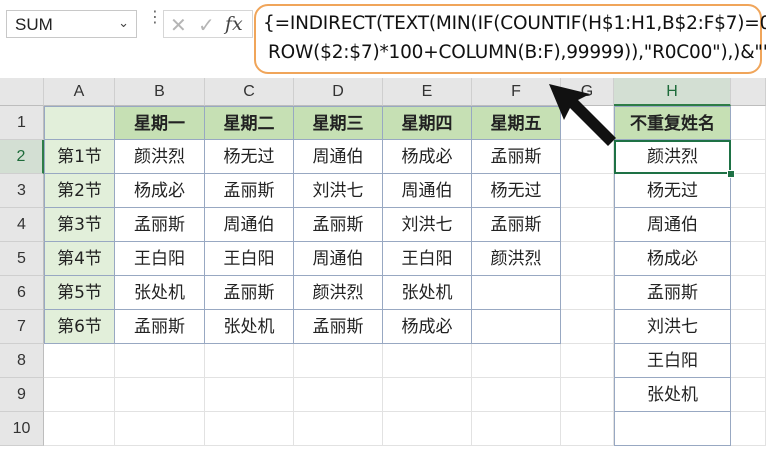 The height and width of the screenshot is (450, 766). What do you see at coordinates (672, 293) in the screenshot?
I see `cell-h6: 孟丽斯` at bounding box center [672, 293].